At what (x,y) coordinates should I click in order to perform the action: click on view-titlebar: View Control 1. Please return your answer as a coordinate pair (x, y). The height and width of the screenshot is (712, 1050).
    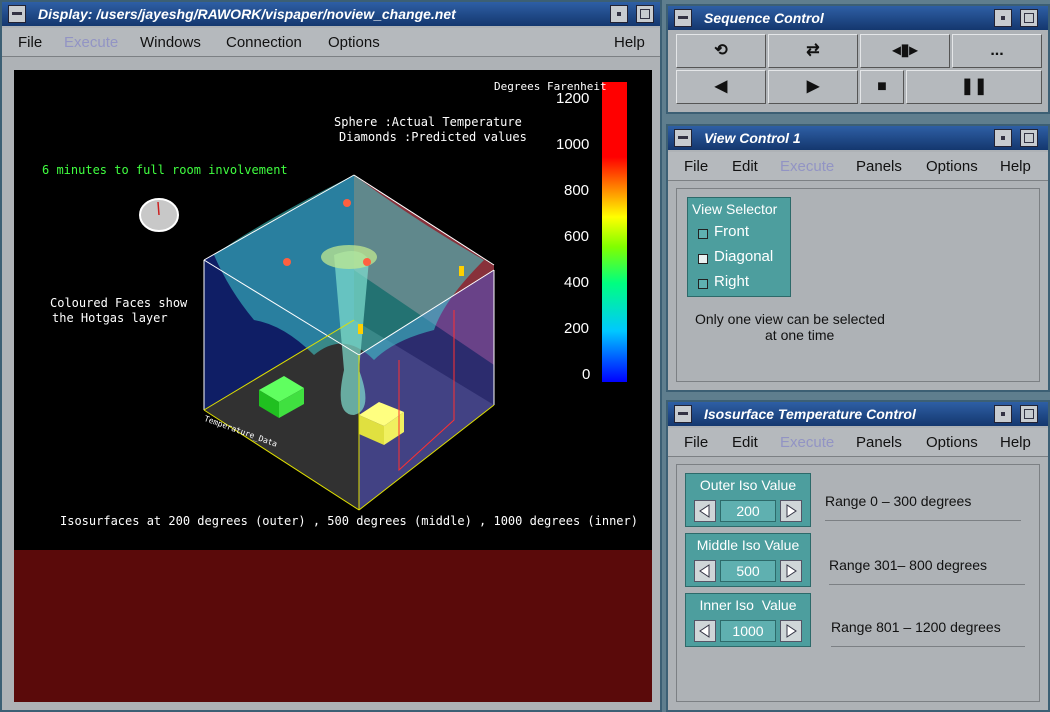
    Looking at the image, I should click on (858, 138).